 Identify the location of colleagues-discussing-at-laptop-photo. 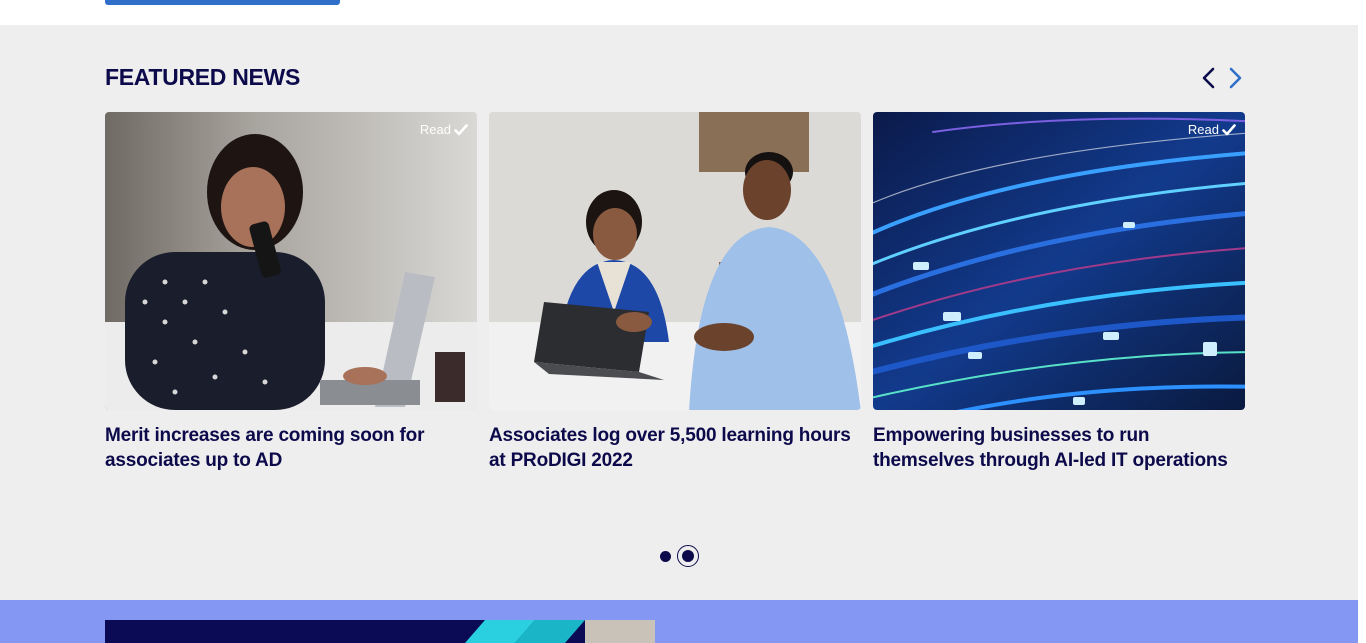
(675, 261).